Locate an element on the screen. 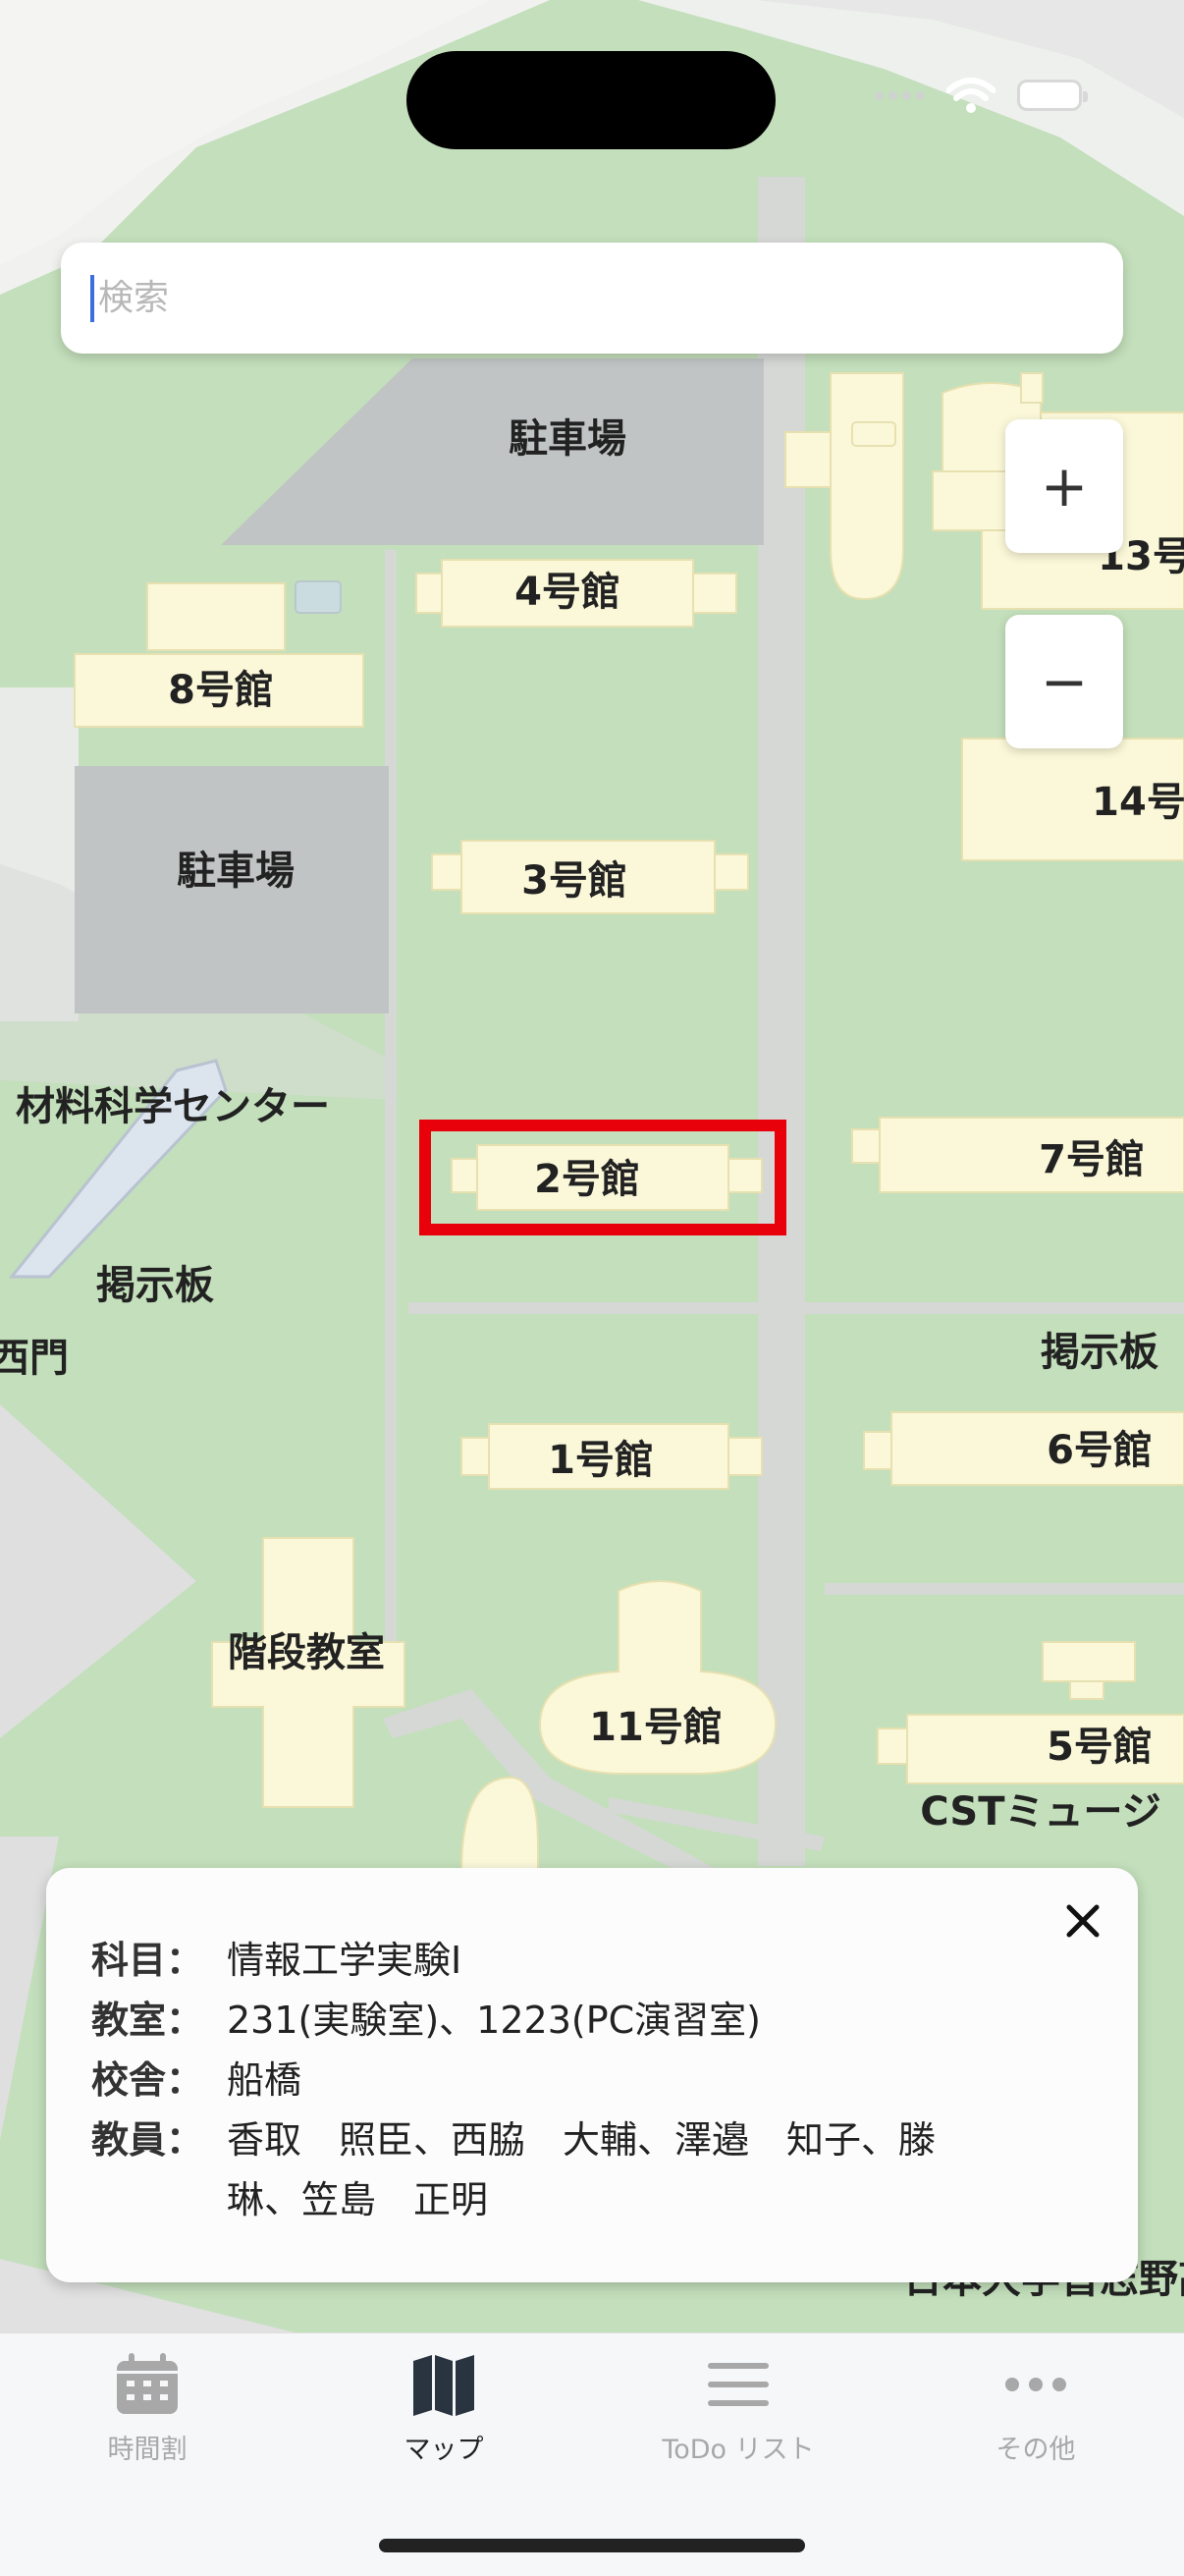 The height and width of the screenshot is (2576, 1184). search-bar is located at coordinates (592, 298).